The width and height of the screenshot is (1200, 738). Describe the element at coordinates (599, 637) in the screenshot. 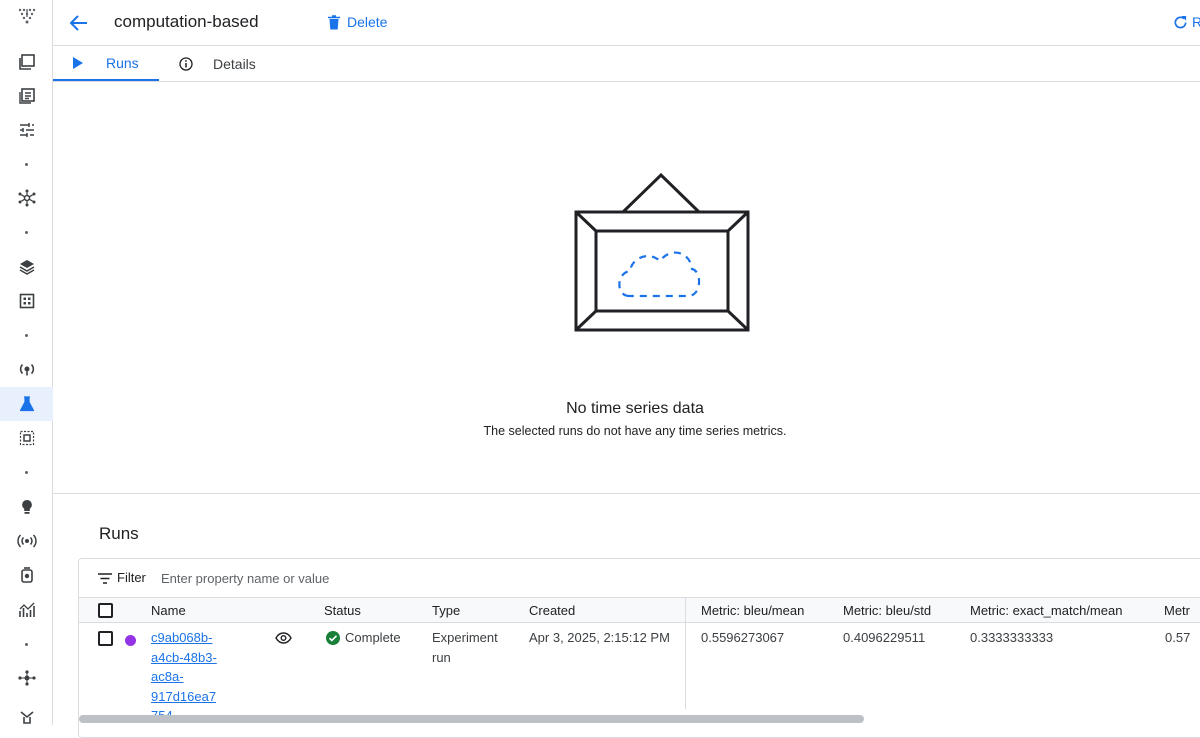

I see `run-created: Apr 3, 2025, 2:15:12 PM` at that location.